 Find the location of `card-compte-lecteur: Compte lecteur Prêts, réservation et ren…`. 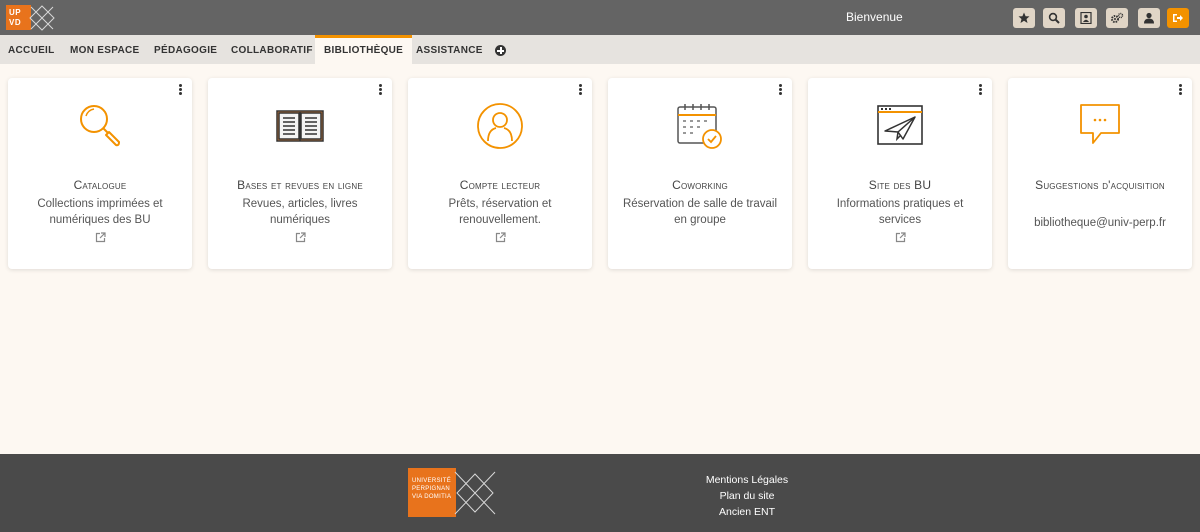

card-compte-lecteur: Compte lecteur Prêts, réservation et ren… is located at coordinates (500, 173).